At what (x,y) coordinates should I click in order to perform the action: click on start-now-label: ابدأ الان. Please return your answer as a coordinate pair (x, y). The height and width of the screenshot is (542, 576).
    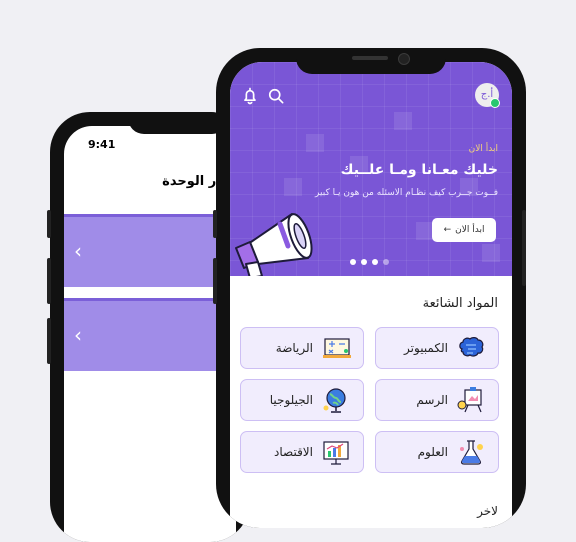
    Looking at the image, I should click on (470, 230).